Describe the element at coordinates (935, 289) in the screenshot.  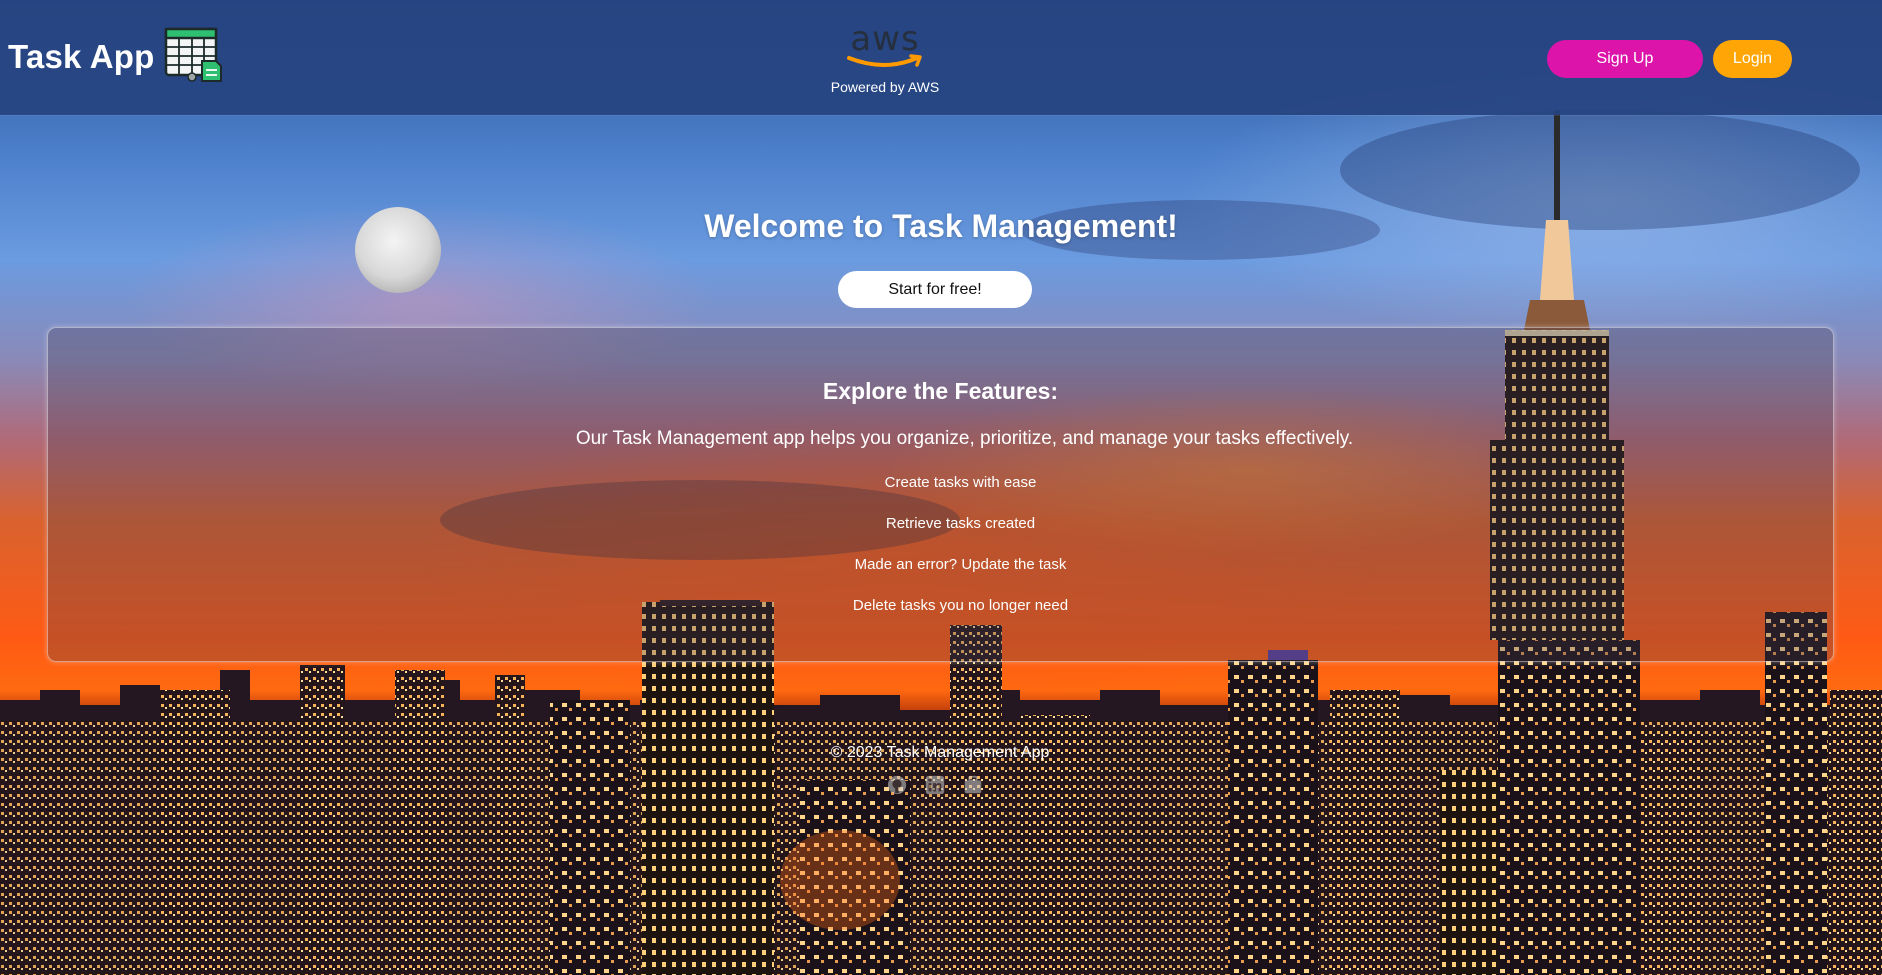
I see `start-for-free-button: Start for free!` at that location.